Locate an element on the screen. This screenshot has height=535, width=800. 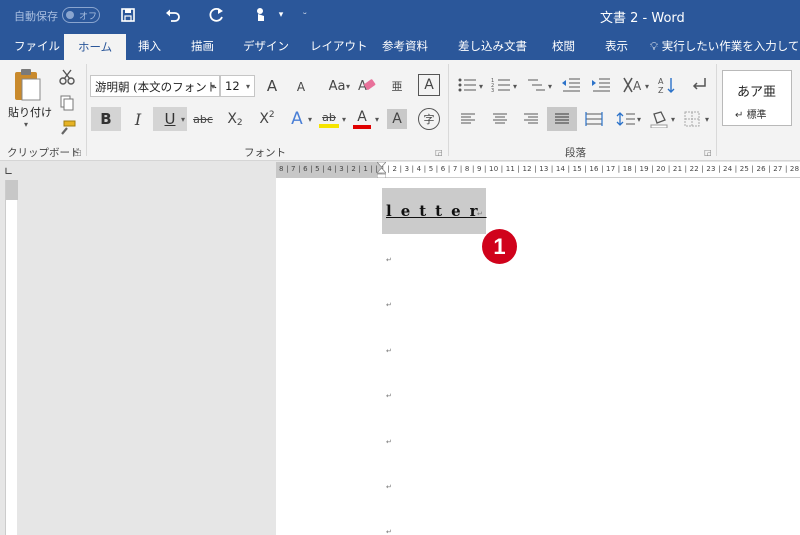
asian-layout-icon: A is located at coordinates (633, 85).